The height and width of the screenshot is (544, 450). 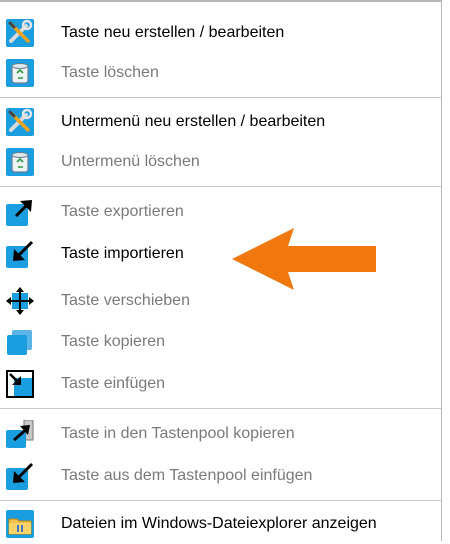 I want to click on menu-item-label: Taste importieren, so click(x=122, y=253).